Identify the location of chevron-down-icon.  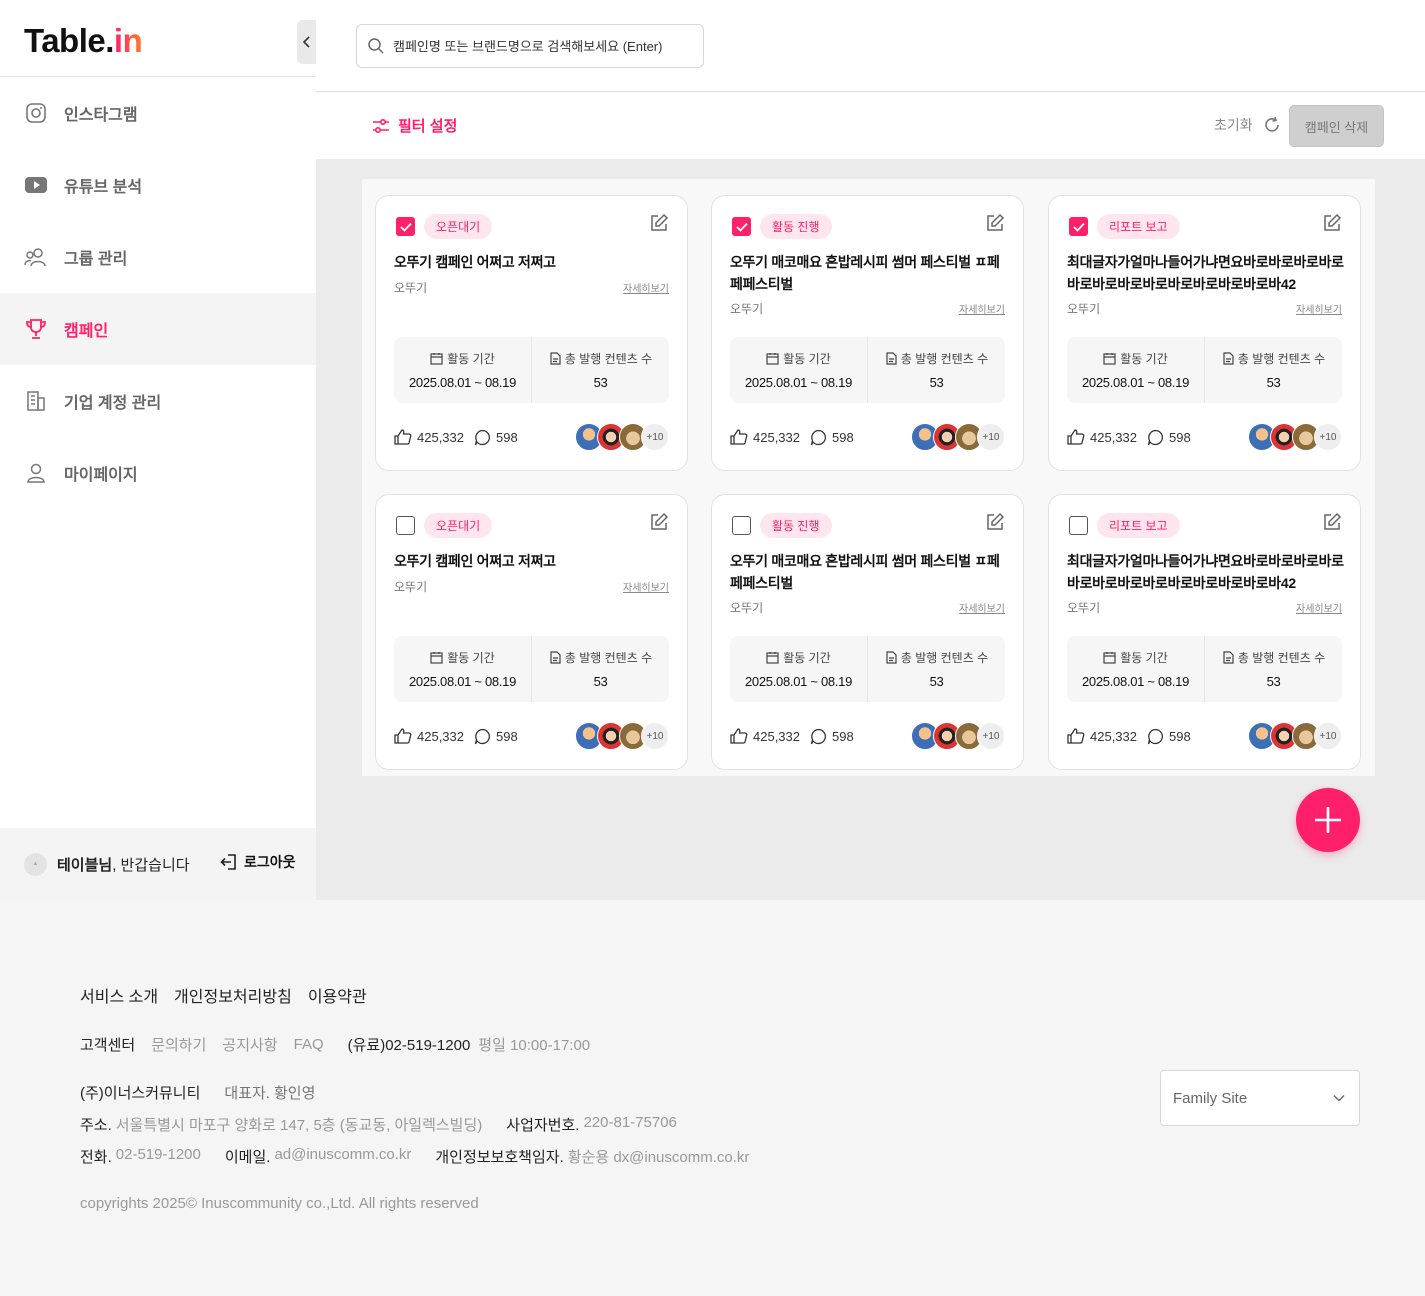
(1339, 1098).